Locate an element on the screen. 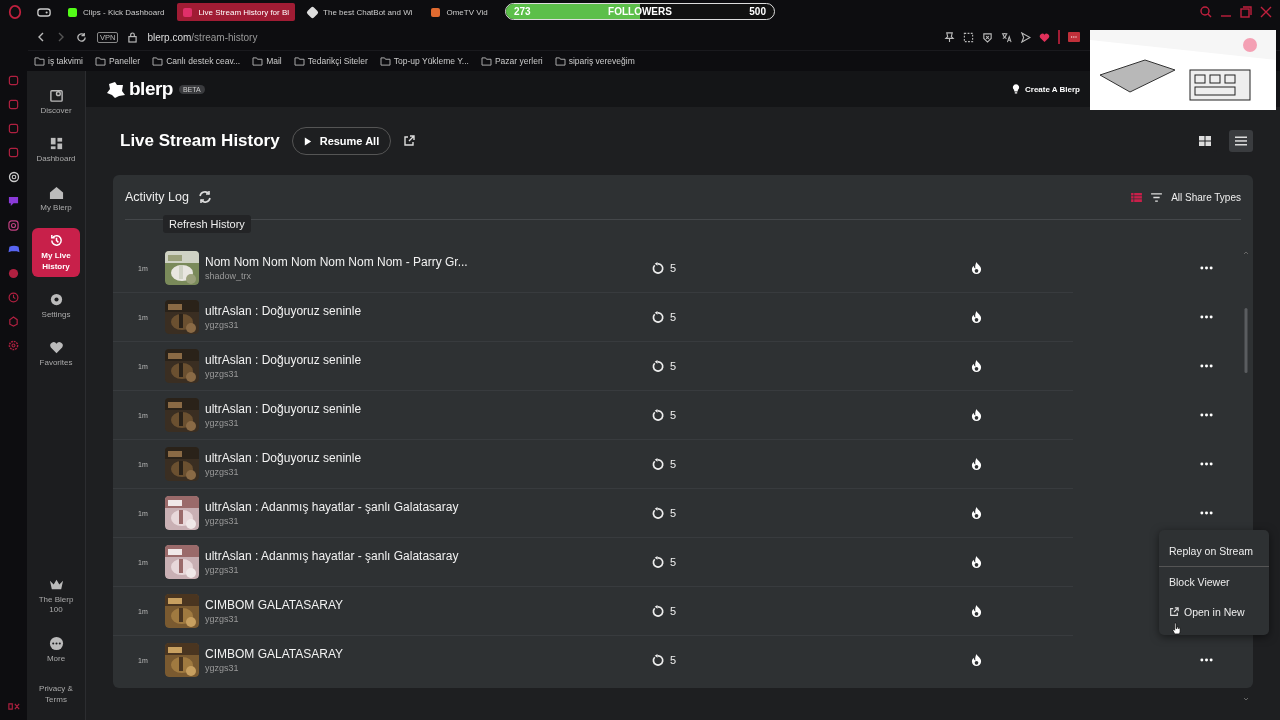 The image size is (1280, 720). shield-icon is located at coordinates (987, 37).